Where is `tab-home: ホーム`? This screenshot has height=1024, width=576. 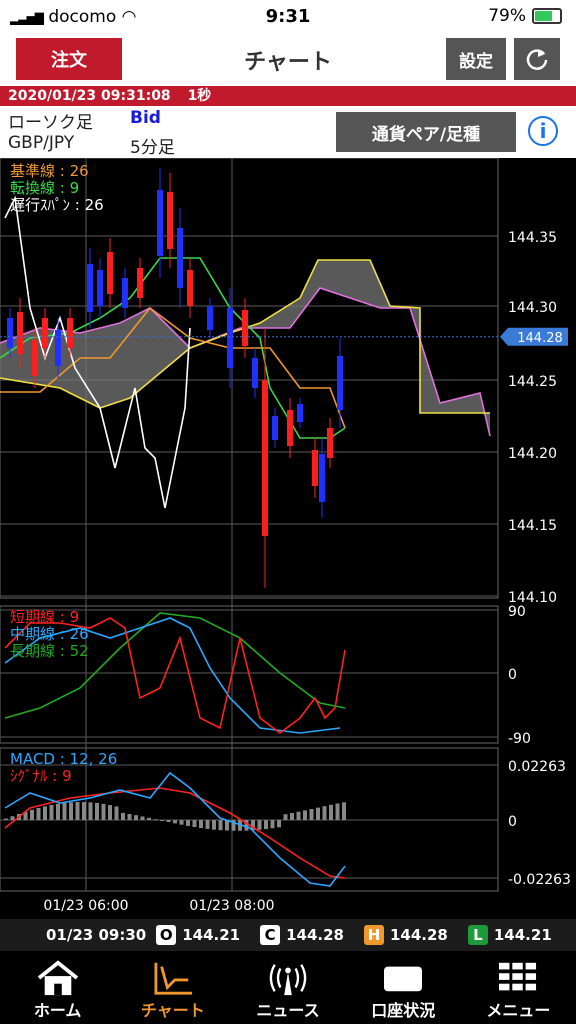
tab-home: ホーム is located at coordinates (57, 987).